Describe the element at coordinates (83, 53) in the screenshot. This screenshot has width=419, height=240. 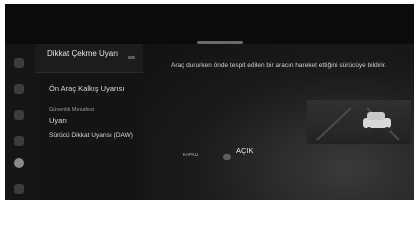
I see `menu-title: Dikkat Çekme Uyarı` at that location.